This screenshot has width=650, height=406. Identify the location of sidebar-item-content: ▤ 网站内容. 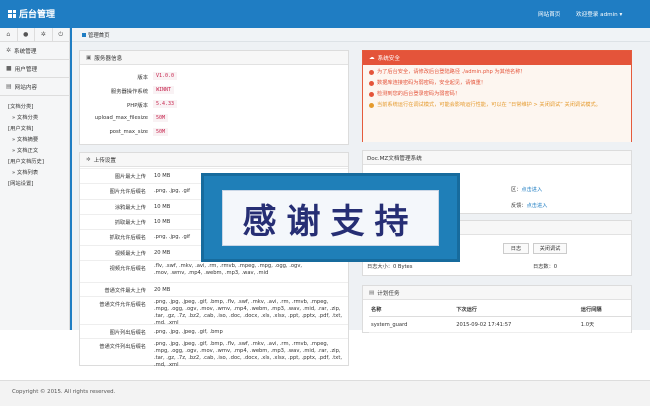
(34, 87).